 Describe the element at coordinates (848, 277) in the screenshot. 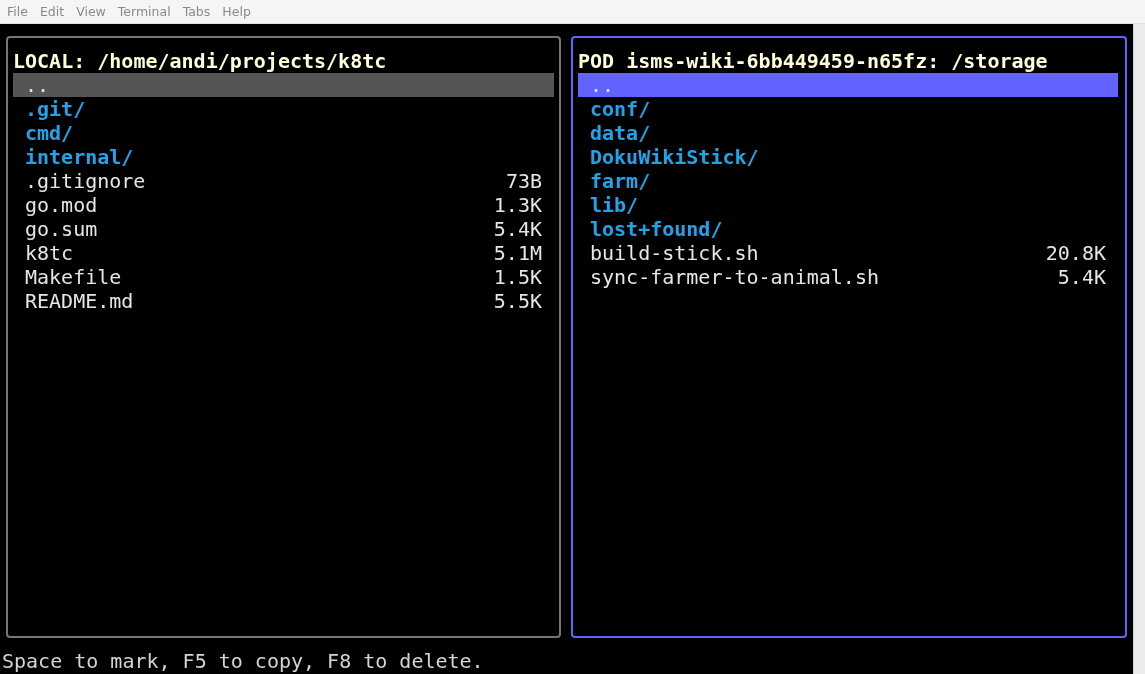

I see `file-row: sync-farmer-to-animal.sh 5.4K` at that location.